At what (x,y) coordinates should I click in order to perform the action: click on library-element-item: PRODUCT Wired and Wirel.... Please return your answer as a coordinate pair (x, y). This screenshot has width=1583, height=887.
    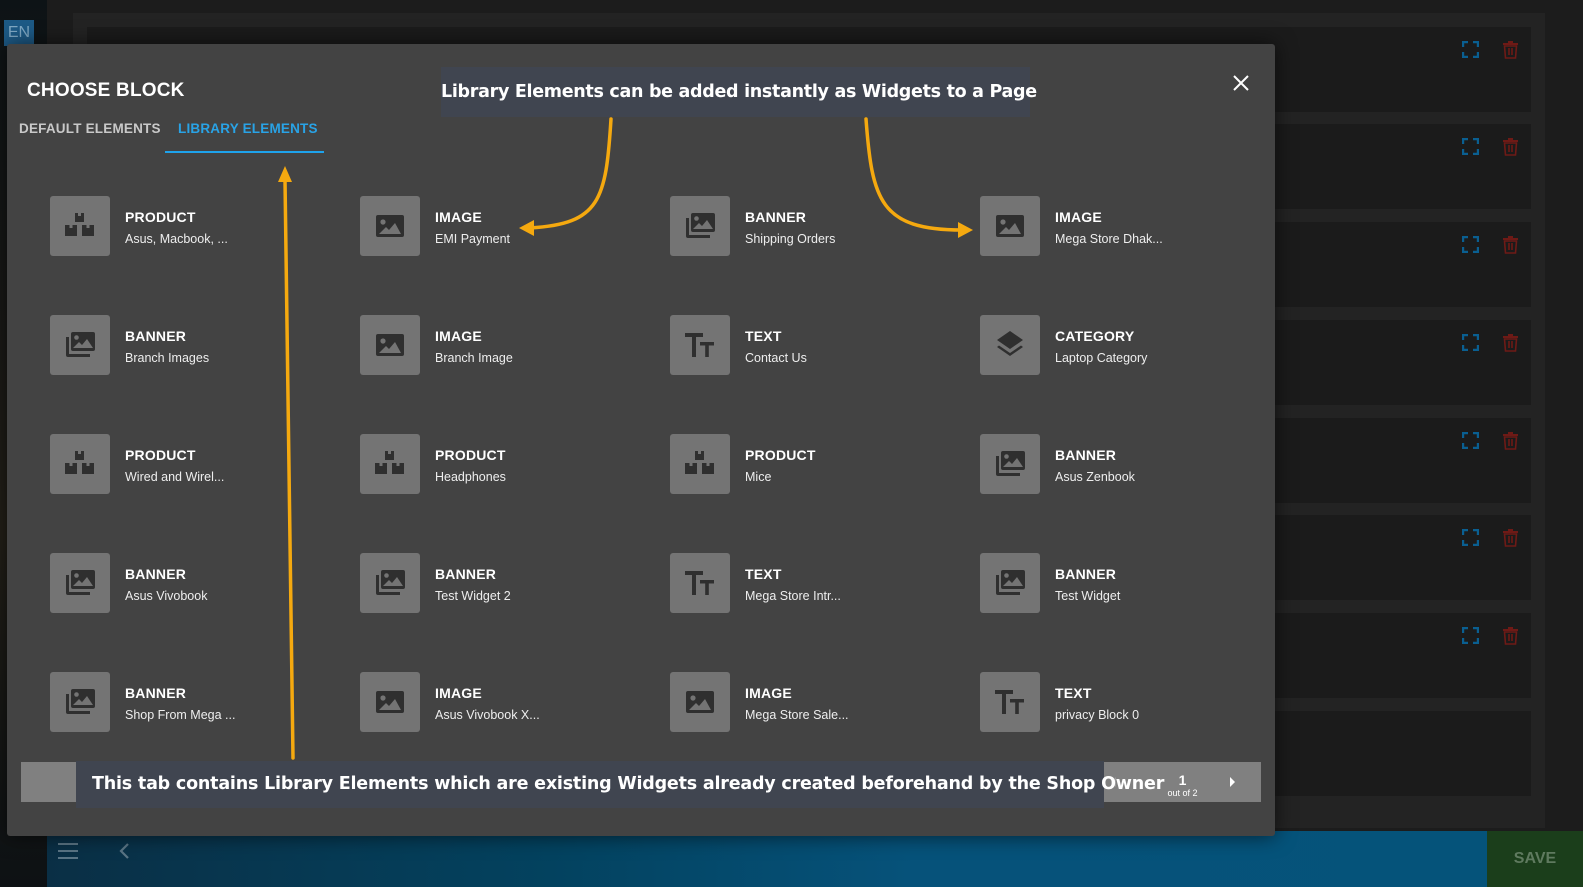
    Looking at the image, I should click on (200, 465).